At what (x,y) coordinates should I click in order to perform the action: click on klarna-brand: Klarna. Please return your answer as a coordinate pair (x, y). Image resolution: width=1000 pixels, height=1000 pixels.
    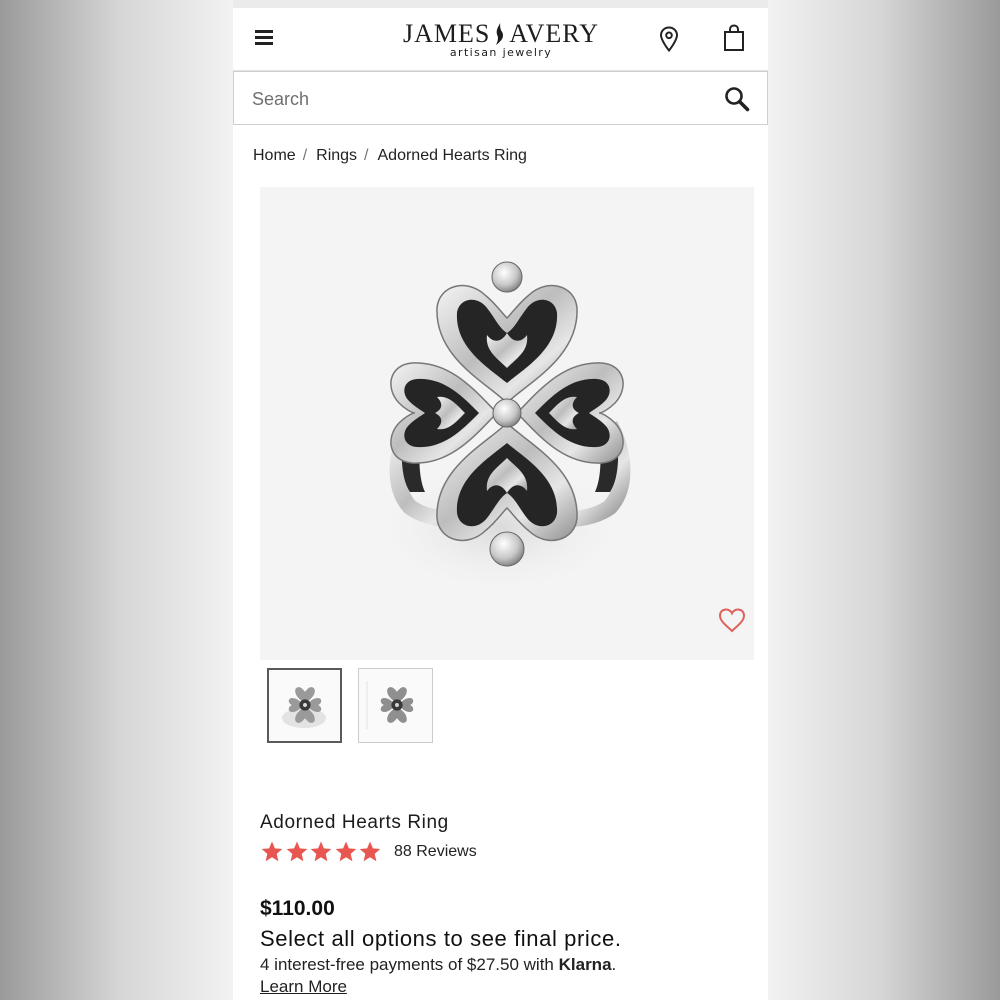
    Looking at the image, I should click on (585, 964).